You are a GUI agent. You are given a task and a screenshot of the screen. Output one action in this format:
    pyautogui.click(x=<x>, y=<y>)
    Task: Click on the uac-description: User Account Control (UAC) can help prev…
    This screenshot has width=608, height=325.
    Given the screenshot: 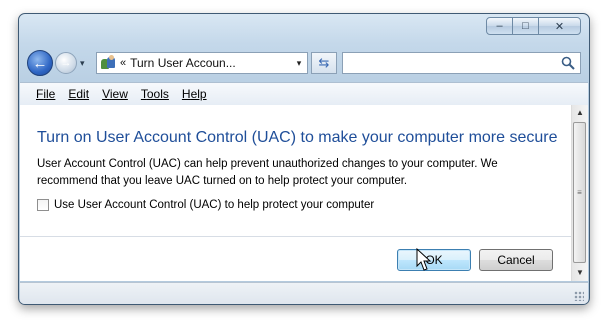 What is the action you would take?
    pyautogui.click(x=287, y=173)
    